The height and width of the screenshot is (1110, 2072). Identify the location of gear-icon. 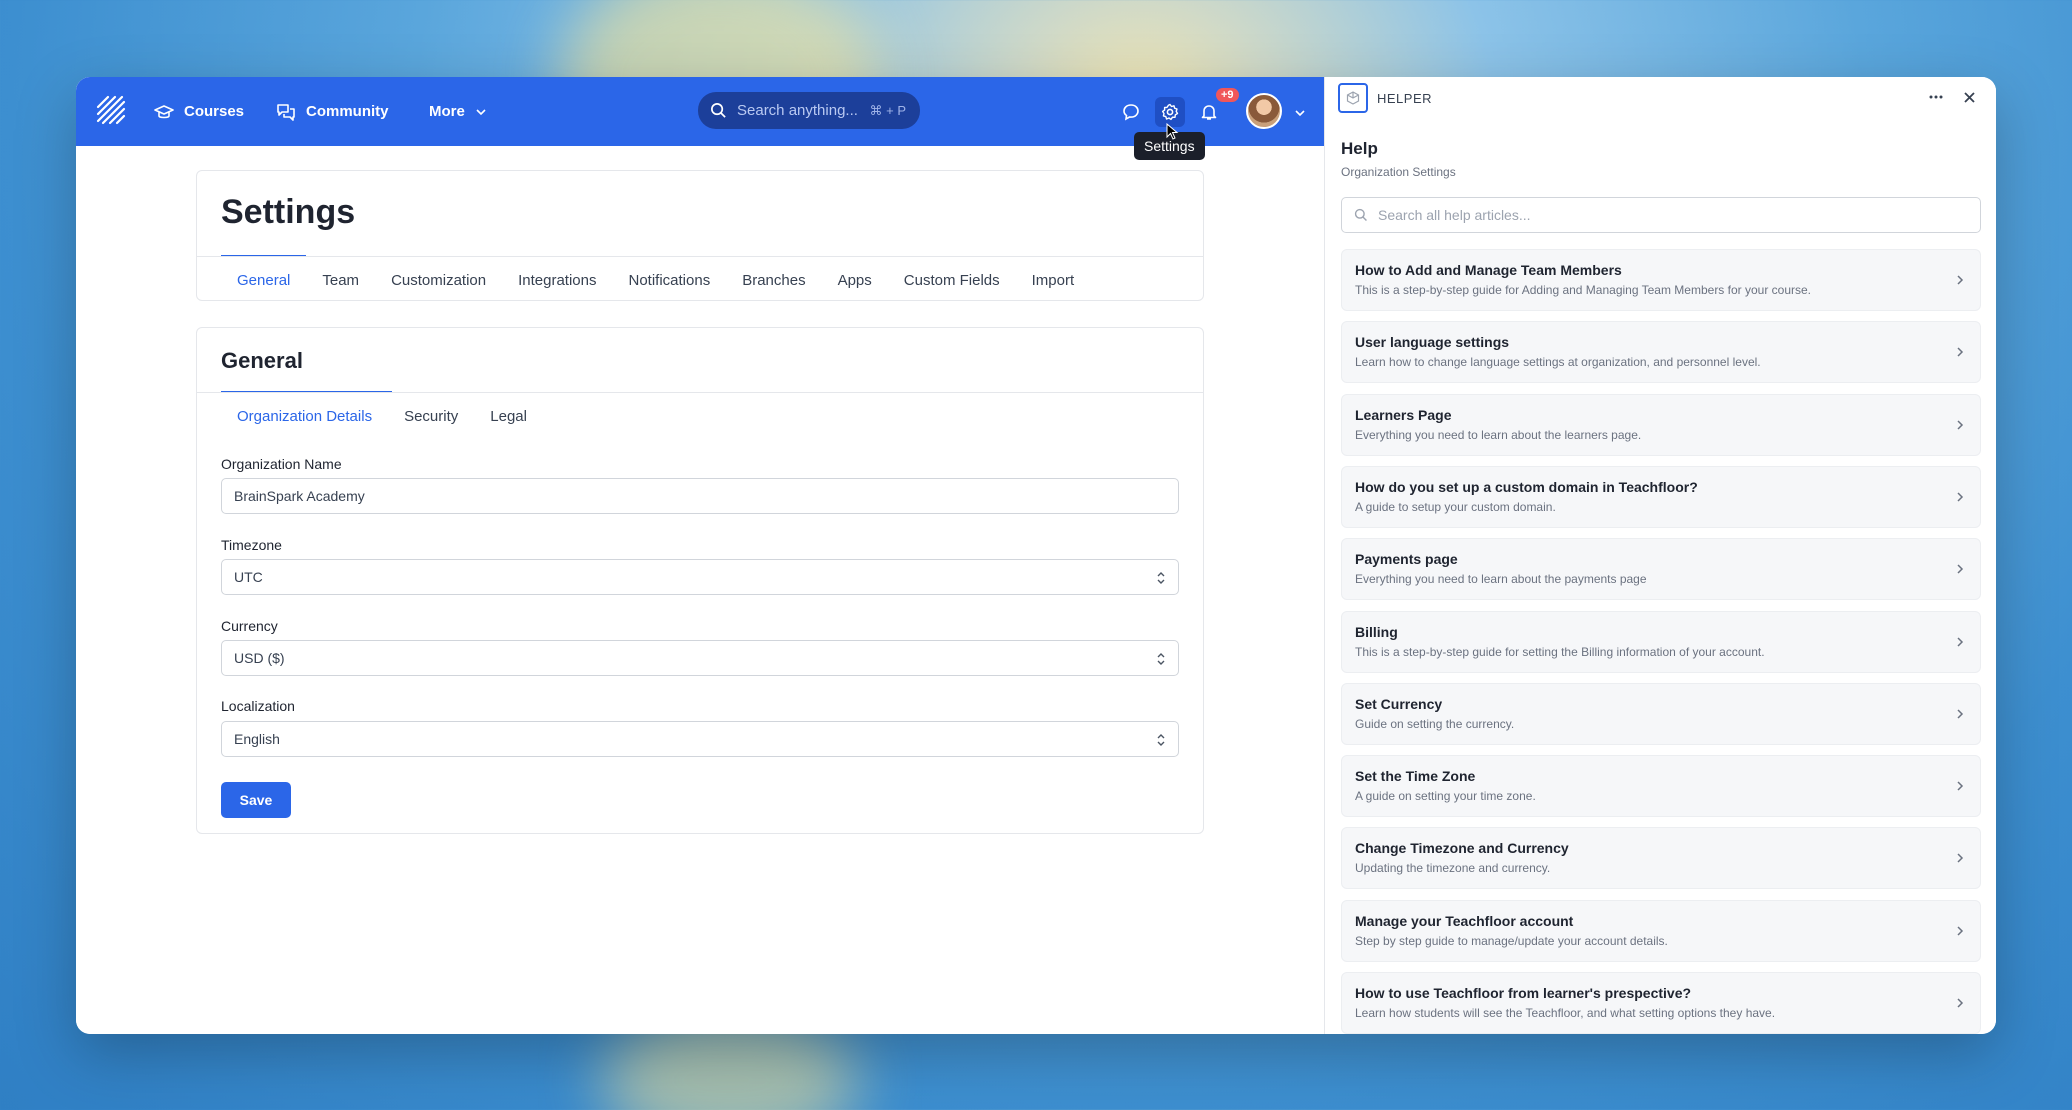
(1170, 112).